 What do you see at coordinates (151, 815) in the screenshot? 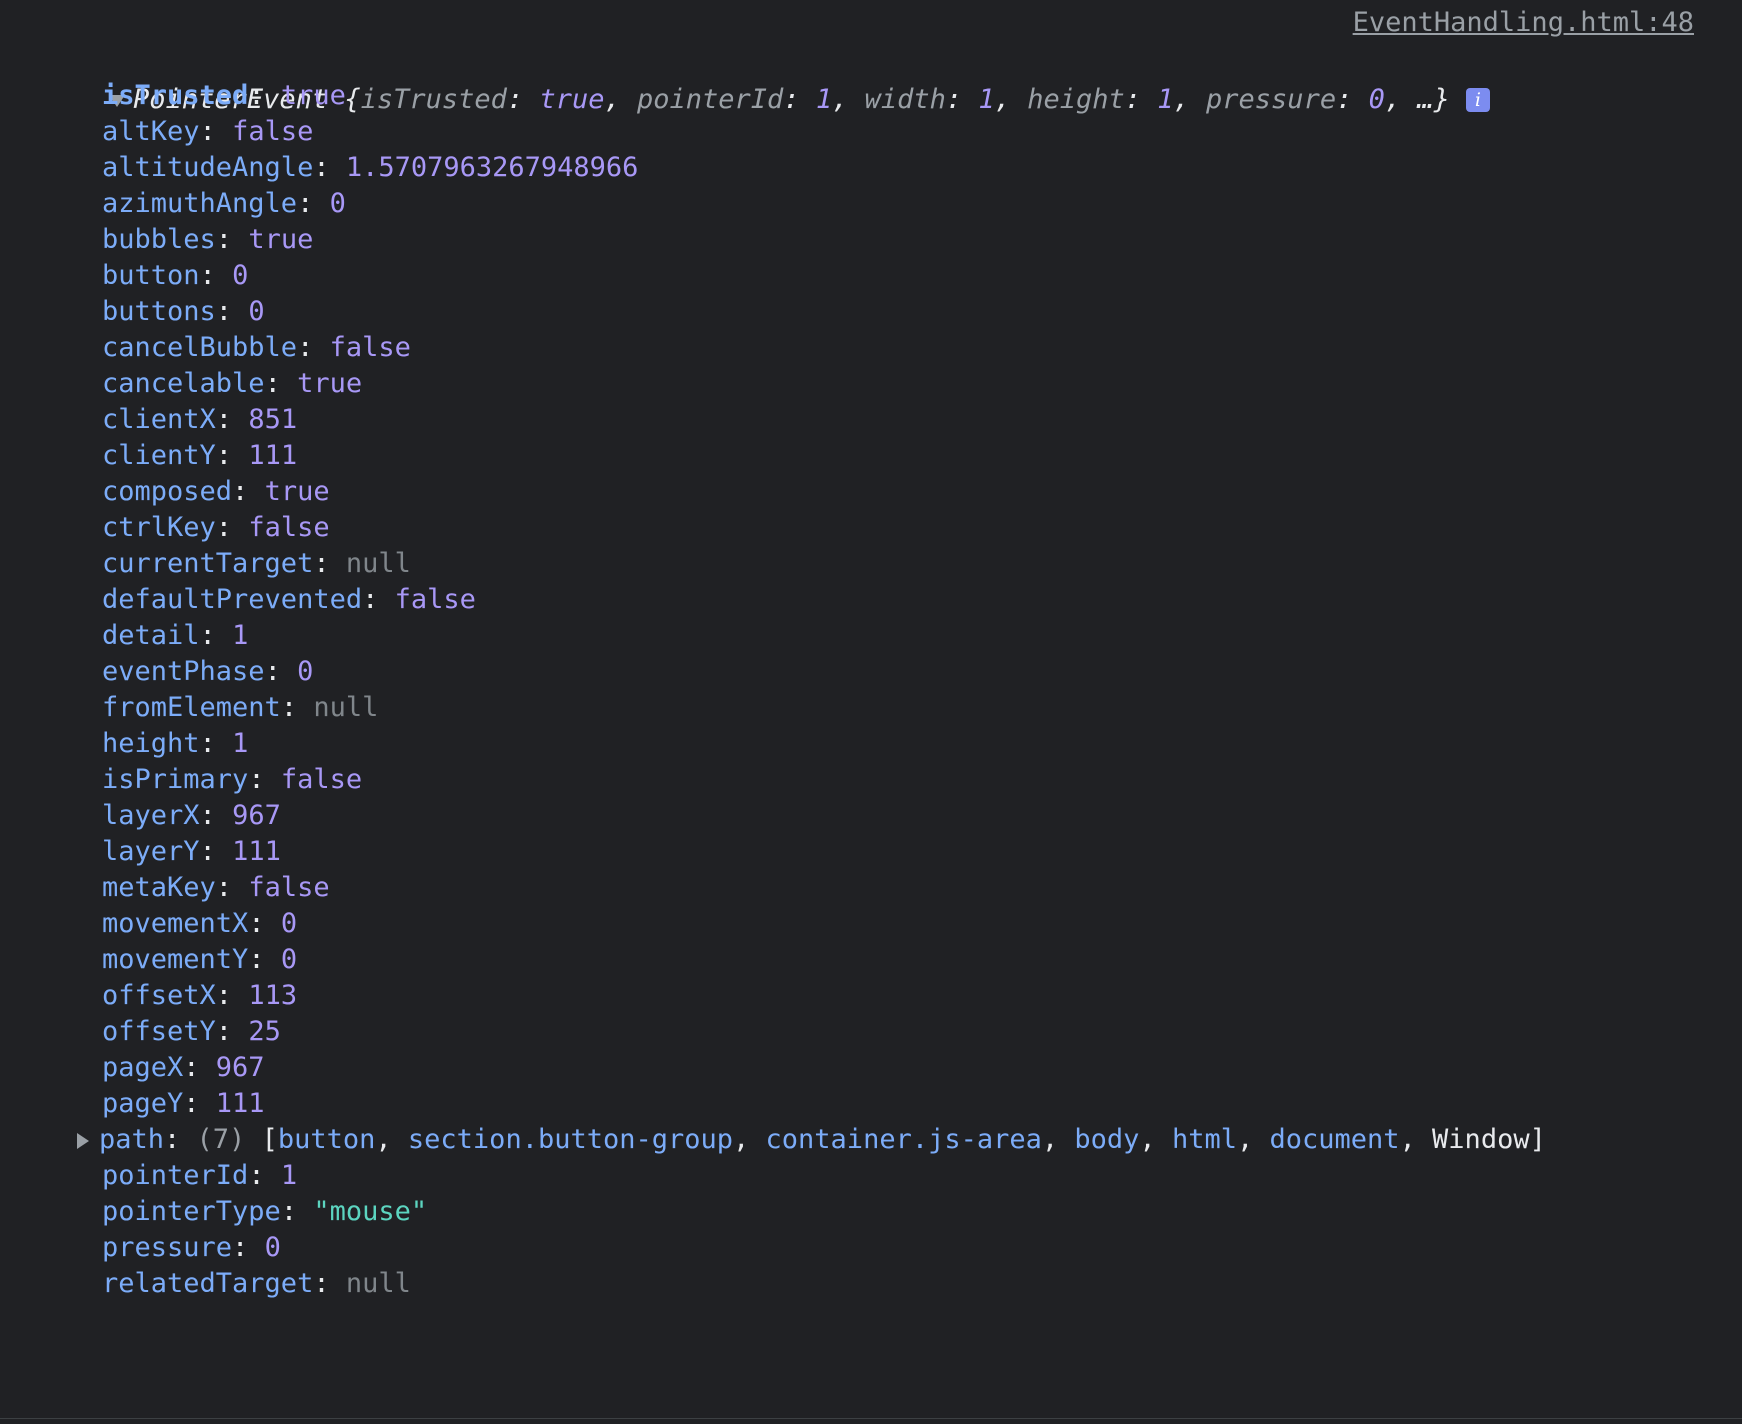
I see `property-key: layerX` at bounding box center [151, 815].